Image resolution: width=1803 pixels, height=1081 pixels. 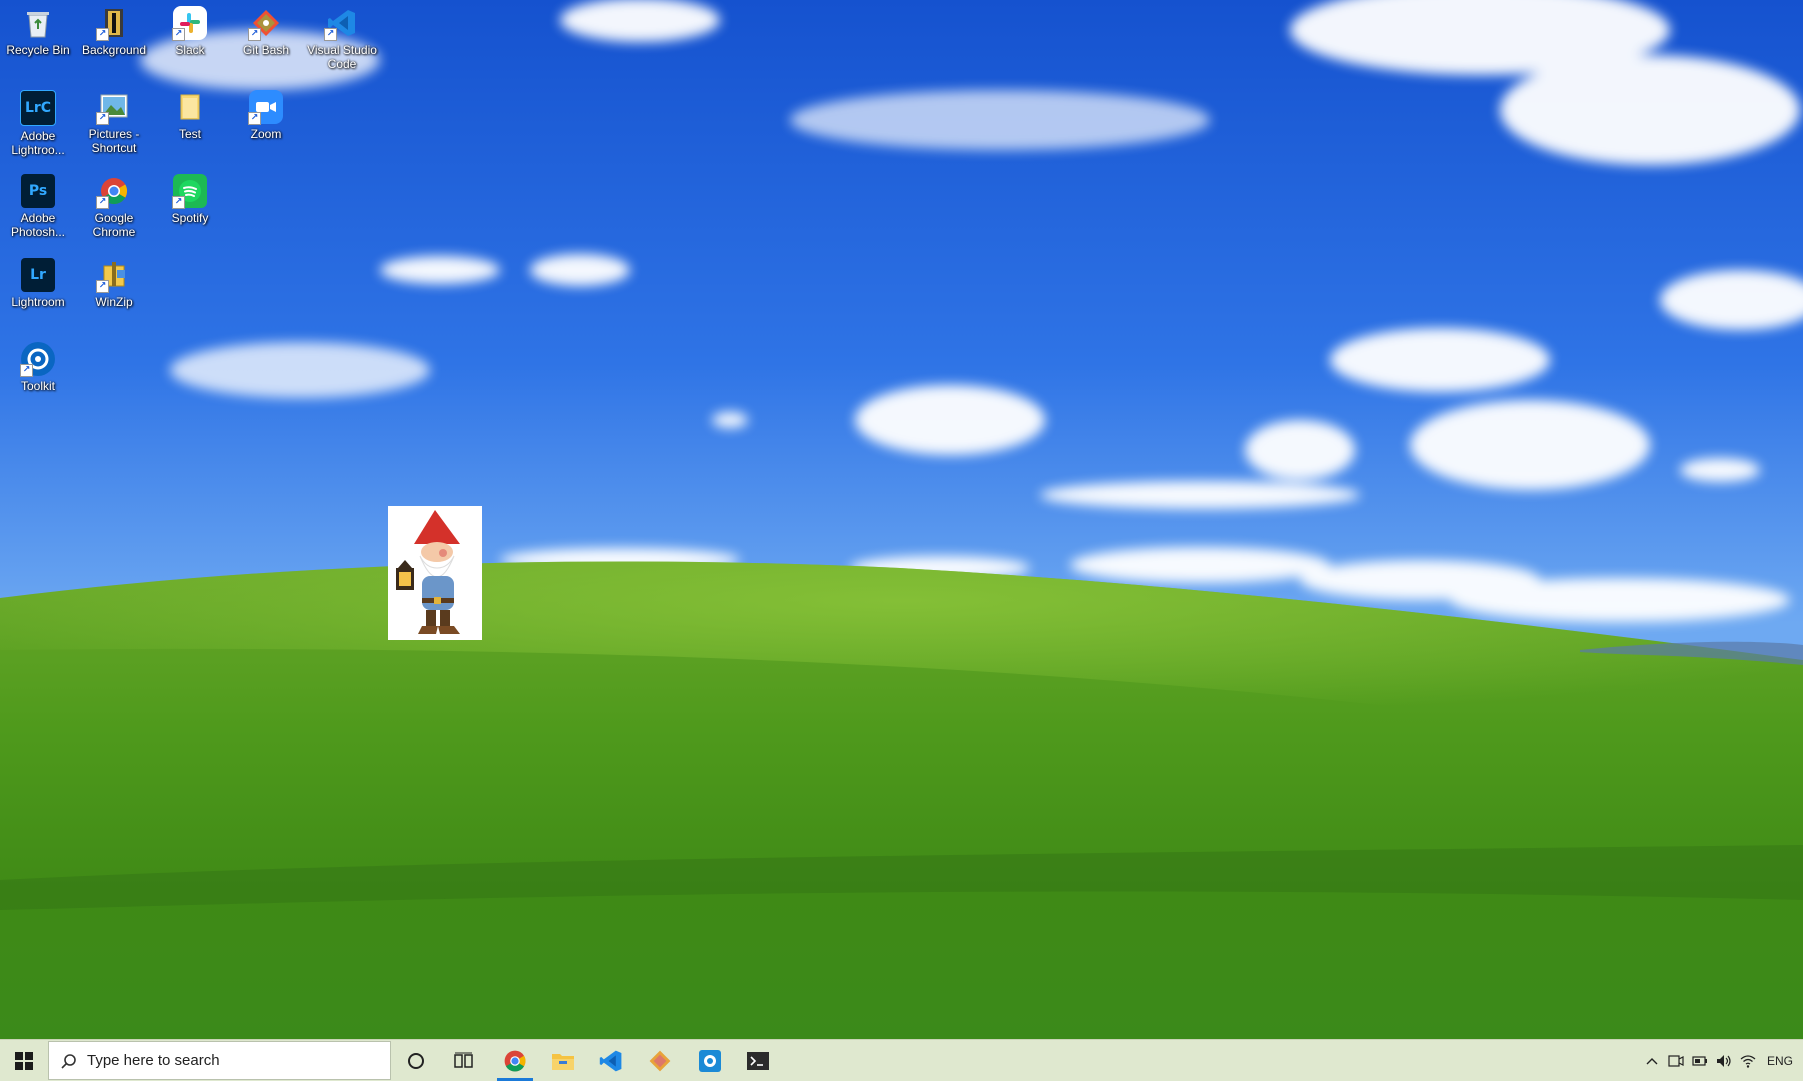 I want to click on file-explorer-icon, so click(x=563, y=1061).